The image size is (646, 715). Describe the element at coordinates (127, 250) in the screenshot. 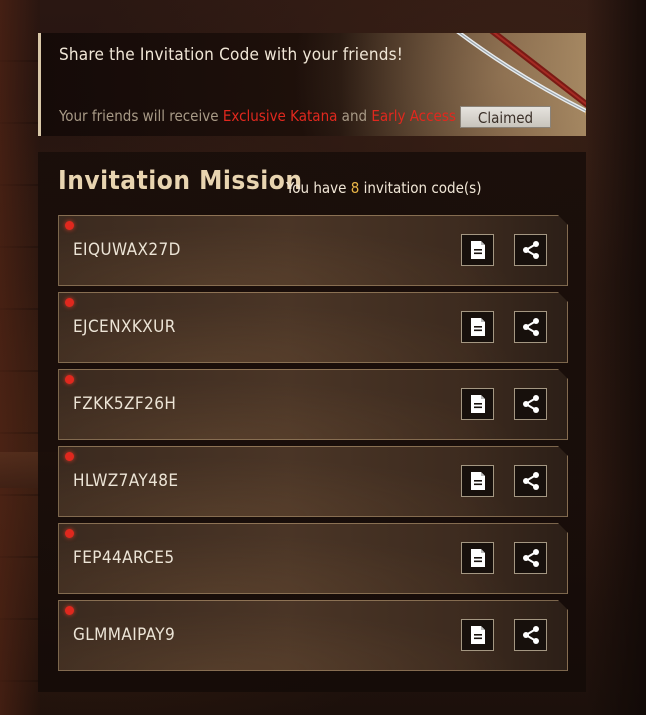

I see `invitation-code: EIQUWAX27D` at that location.